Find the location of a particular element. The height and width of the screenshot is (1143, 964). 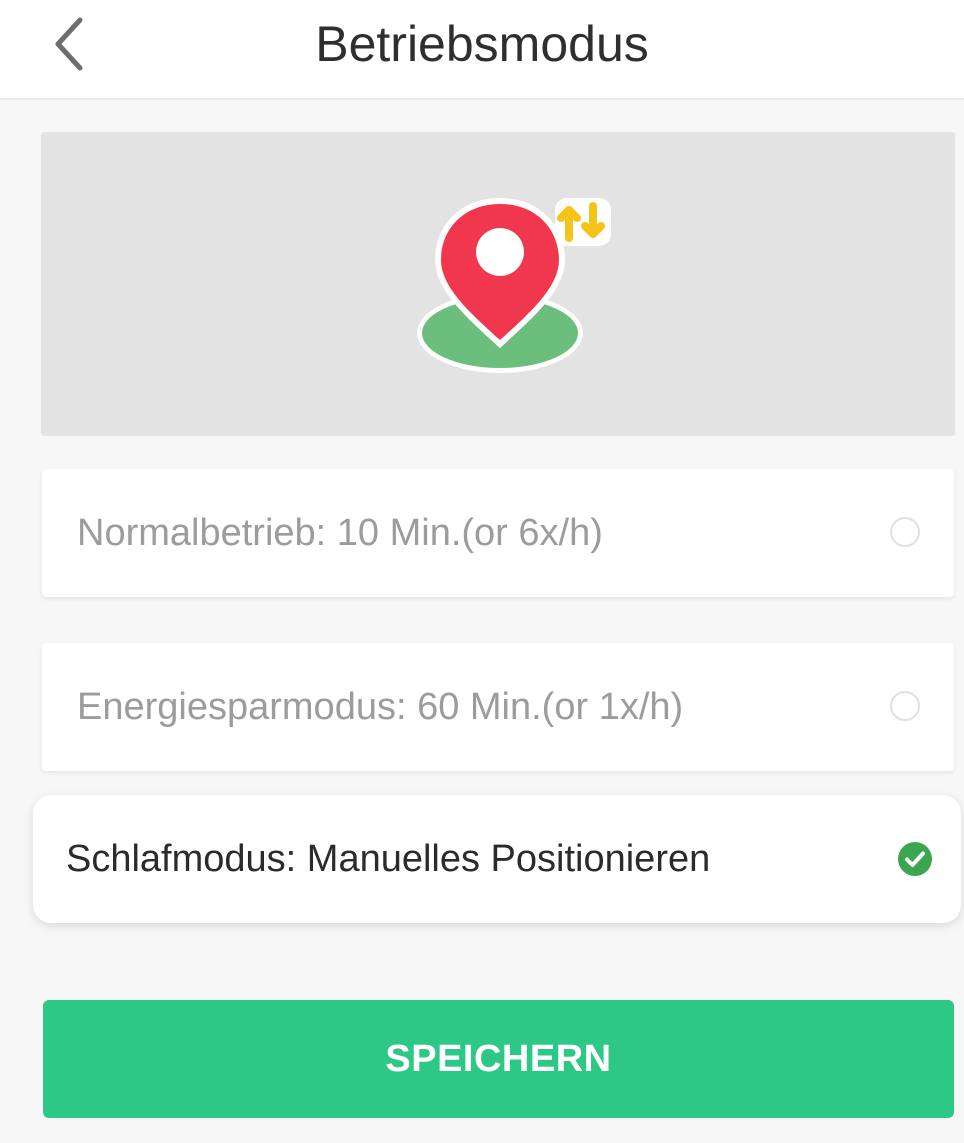

option-label: Normalbetrieb: 10 Min.(or 6x/h) is located at coordinates (340, 533).